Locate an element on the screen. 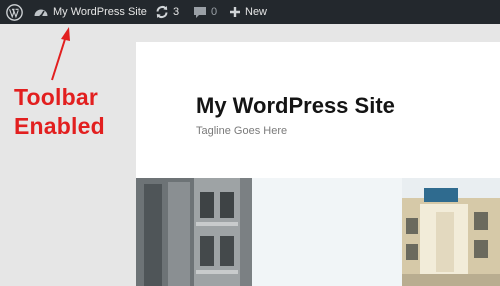  annotation-arrow is located at coordinates (60, 54).